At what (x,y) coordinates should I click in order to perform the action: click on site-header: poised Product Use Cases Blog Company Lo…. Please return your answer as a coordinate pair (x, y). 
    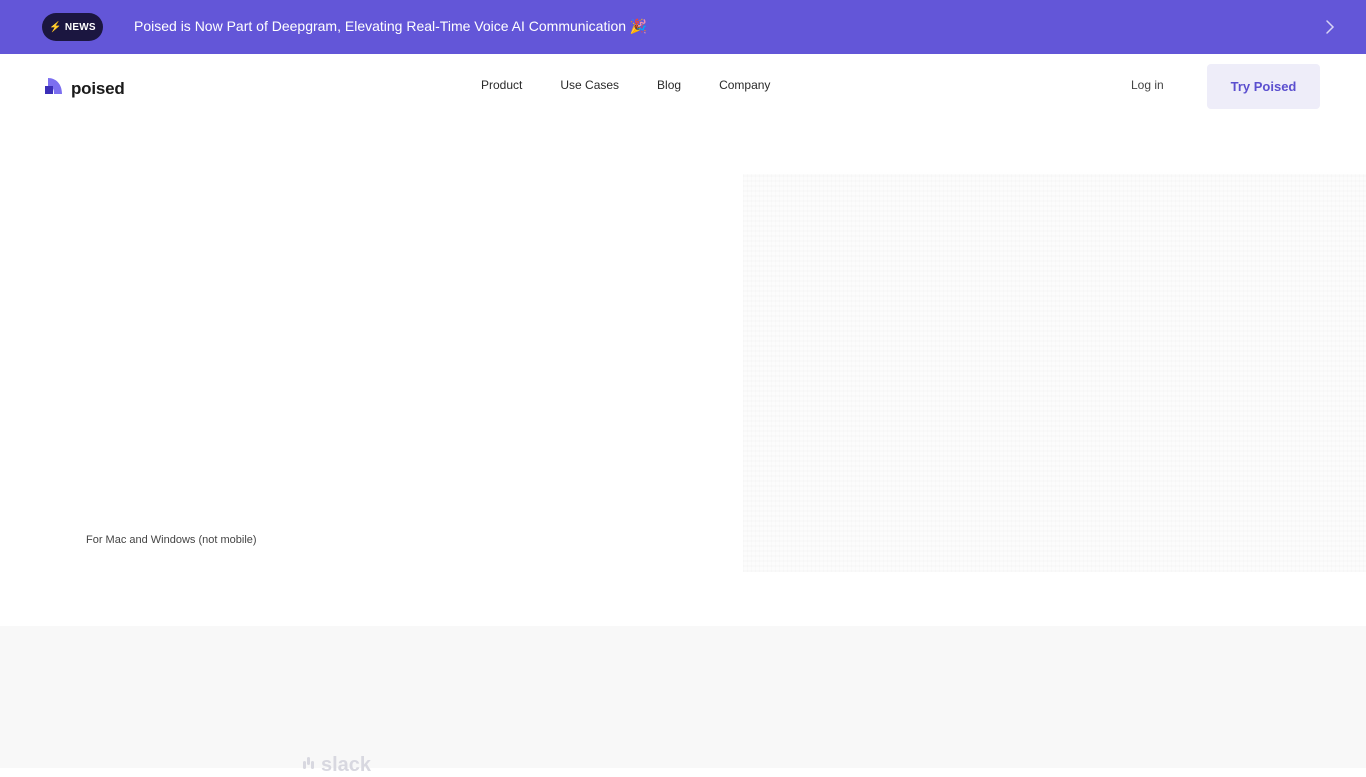
    Looking at the image, I should click on (683, 86).